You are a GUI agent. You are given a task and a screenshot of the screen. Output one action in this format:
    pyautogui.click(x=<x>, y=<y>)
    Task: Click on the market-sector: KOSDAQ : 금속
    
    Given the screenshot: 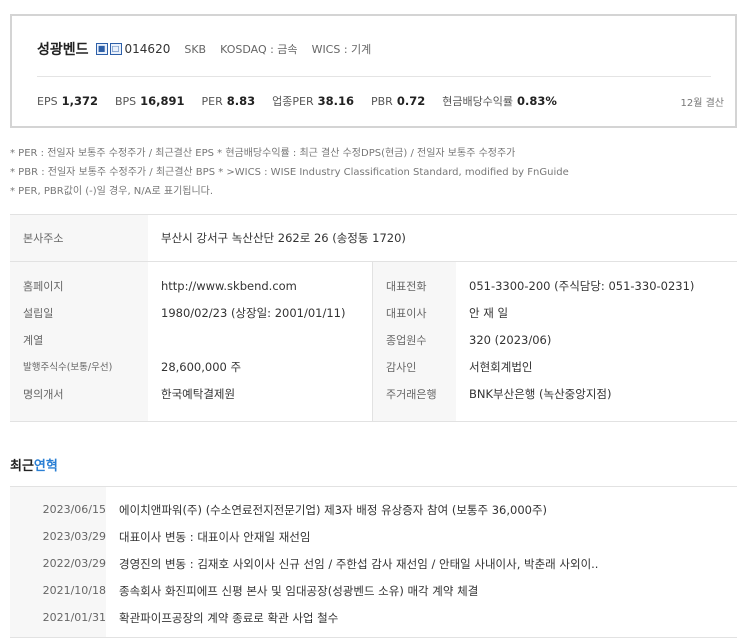 What is the action you would take?
    pyautogui.click(x=259, y=49)
    